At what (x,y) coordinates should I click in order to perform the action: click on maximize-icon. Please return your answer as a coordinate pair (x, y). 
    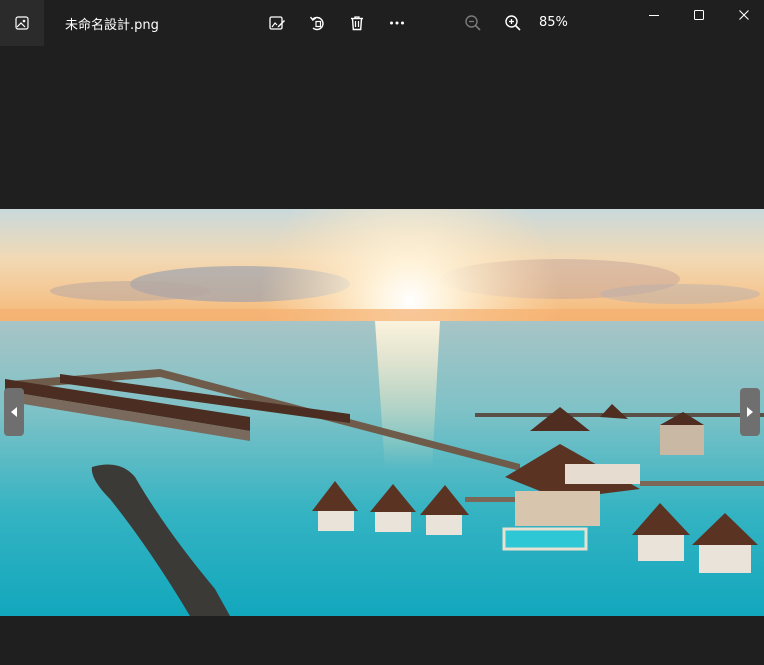
    Looking at the image, I should click on (699, 15).